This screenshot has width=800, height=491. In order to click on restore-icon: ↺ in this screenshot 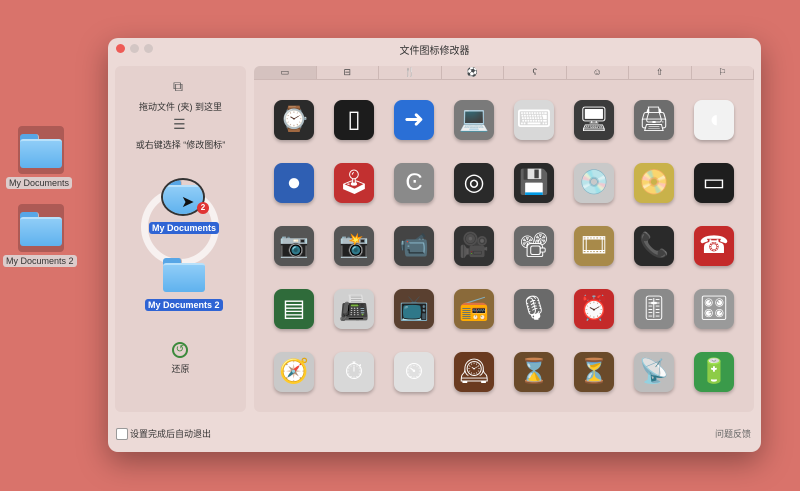, I will do `click(180, 350)`.